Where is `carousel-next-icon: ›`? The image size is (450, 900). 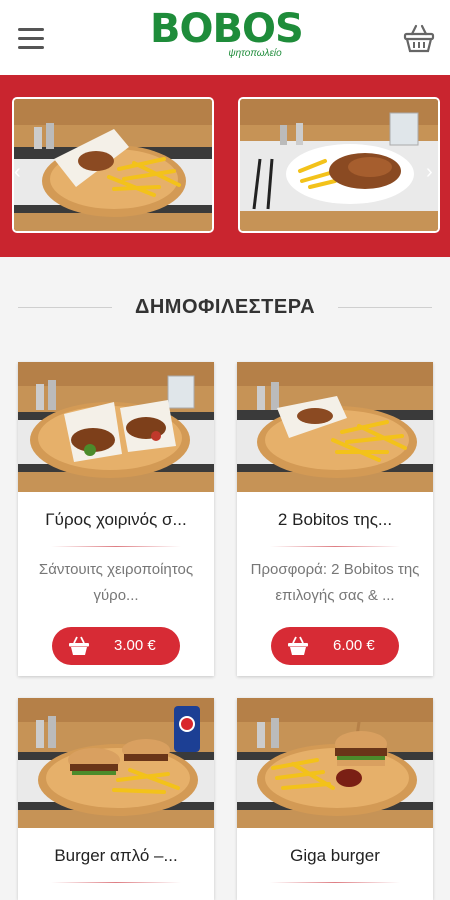 carousel-next-icon: › is located at coordinates (429, 172).